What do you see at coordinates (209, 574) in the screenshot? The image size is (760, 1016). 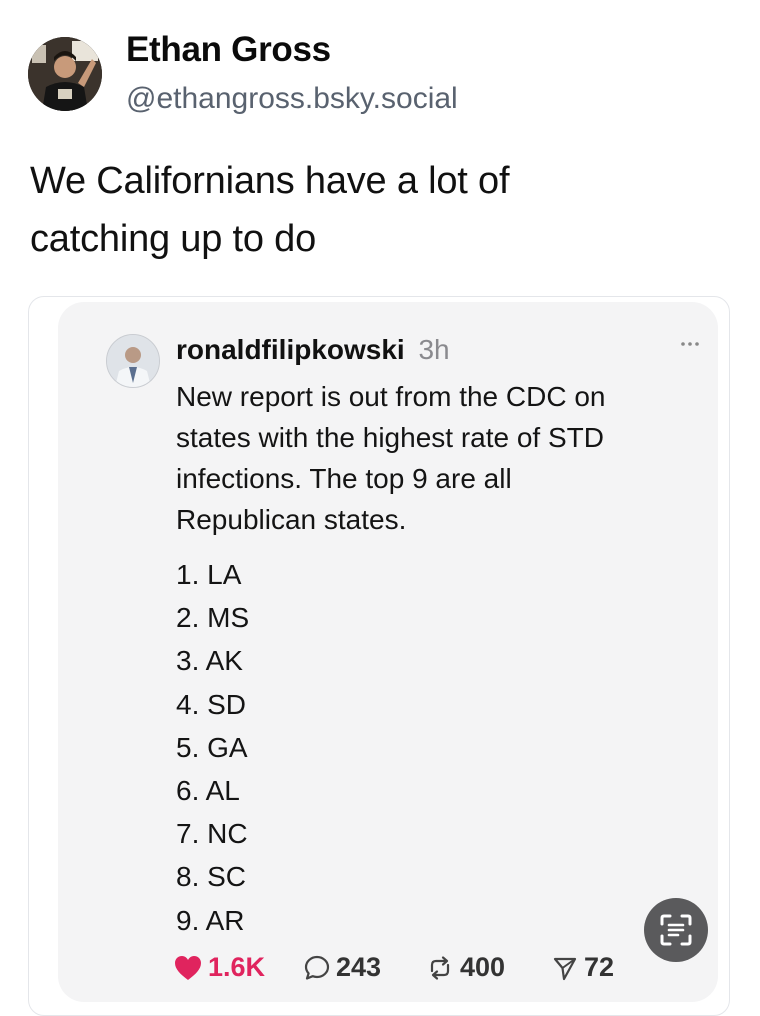 I see `state-list-item: 1. LA` at bounding box center [209, 574].